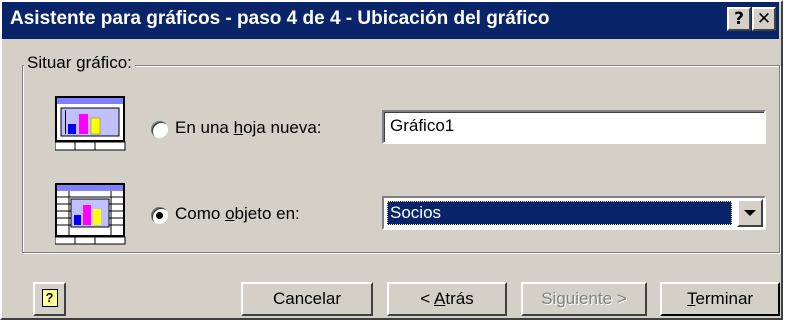 This screenshot has width=787, height=329. I want to click on radio-selected-dot, so click(159, 215).